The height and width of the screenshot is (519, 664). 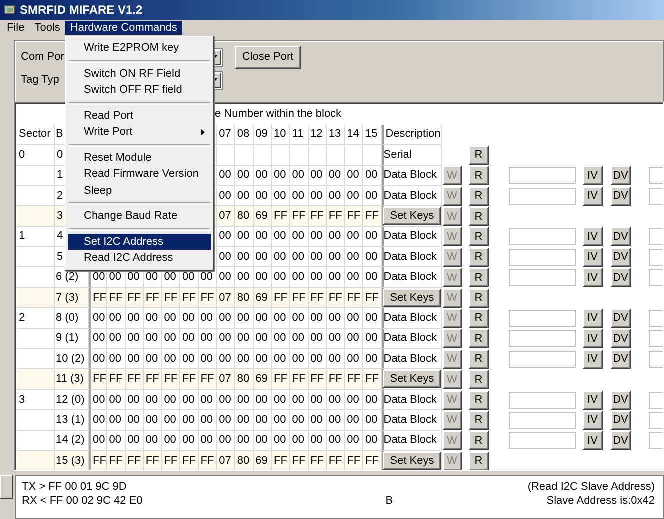 What do you see at coordinates (16, 28) in the screenshot?
I see `menu-item: File` at bounding box center [16, 28].